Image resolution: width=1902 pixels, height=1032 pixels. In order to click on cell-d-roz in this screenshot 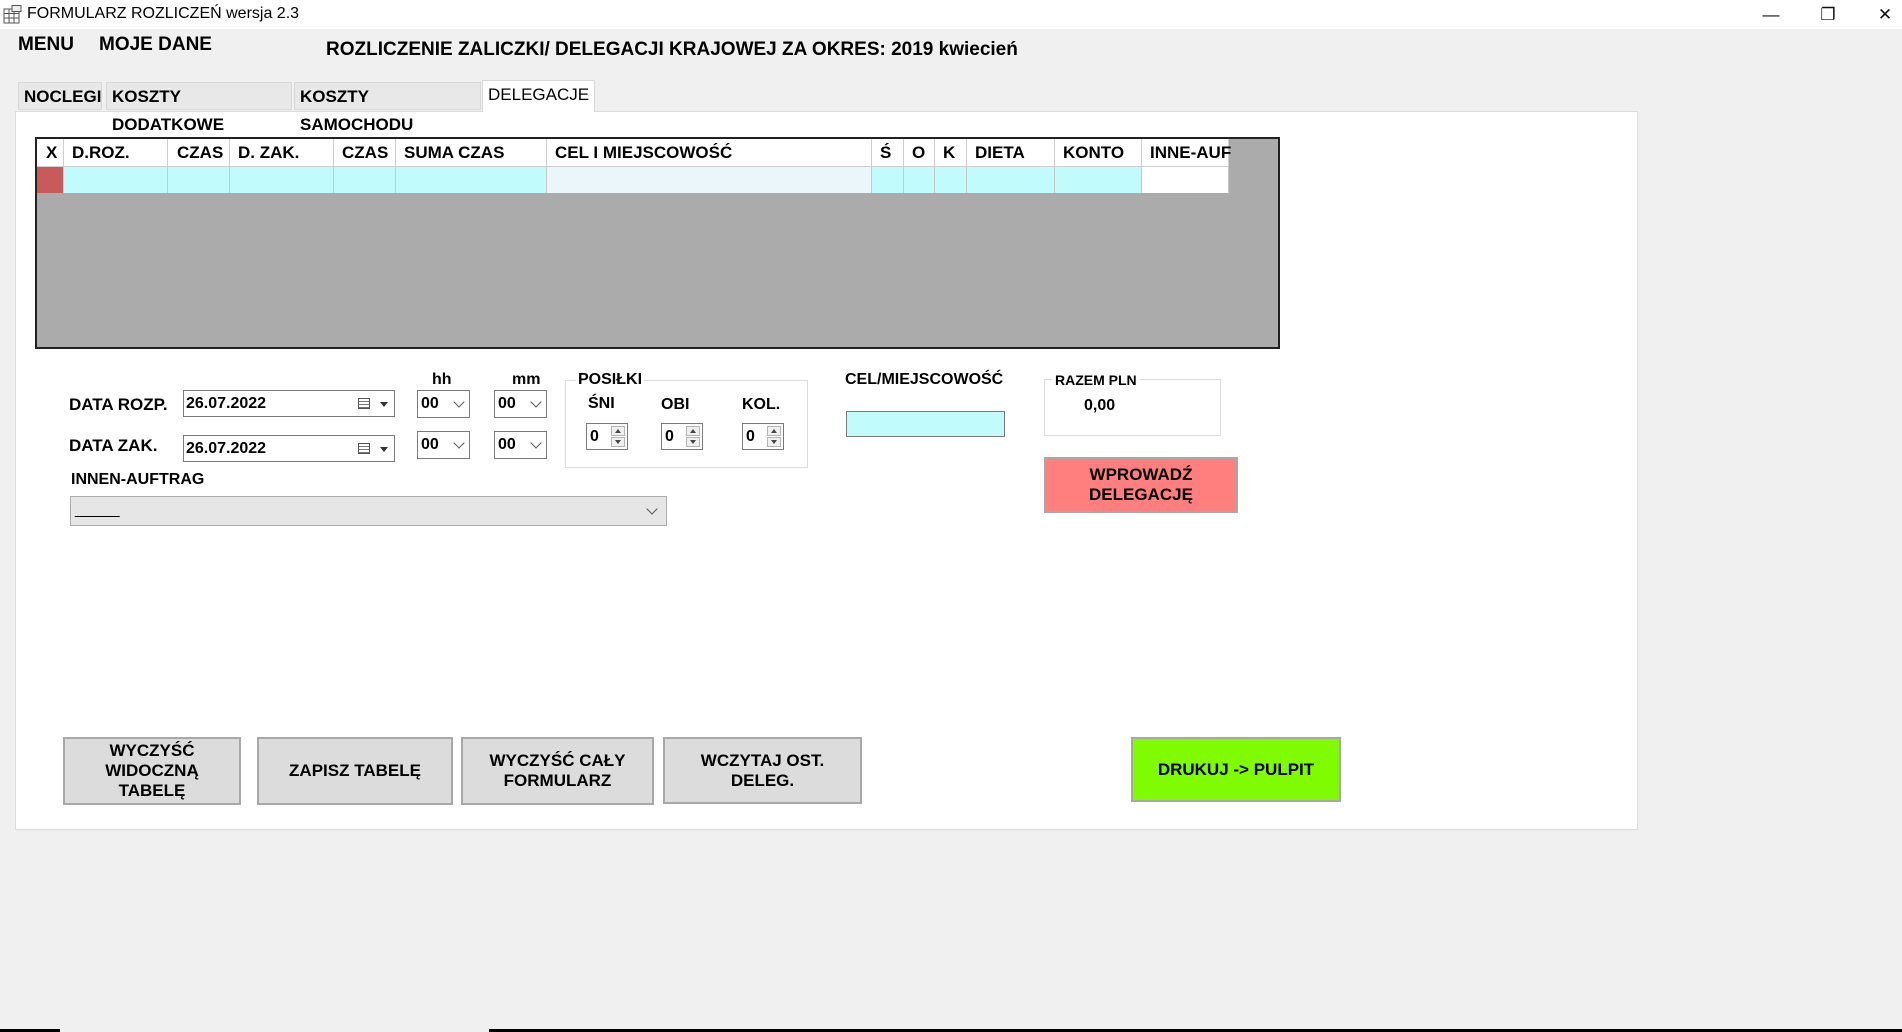, I will do `click(116, 180)`.